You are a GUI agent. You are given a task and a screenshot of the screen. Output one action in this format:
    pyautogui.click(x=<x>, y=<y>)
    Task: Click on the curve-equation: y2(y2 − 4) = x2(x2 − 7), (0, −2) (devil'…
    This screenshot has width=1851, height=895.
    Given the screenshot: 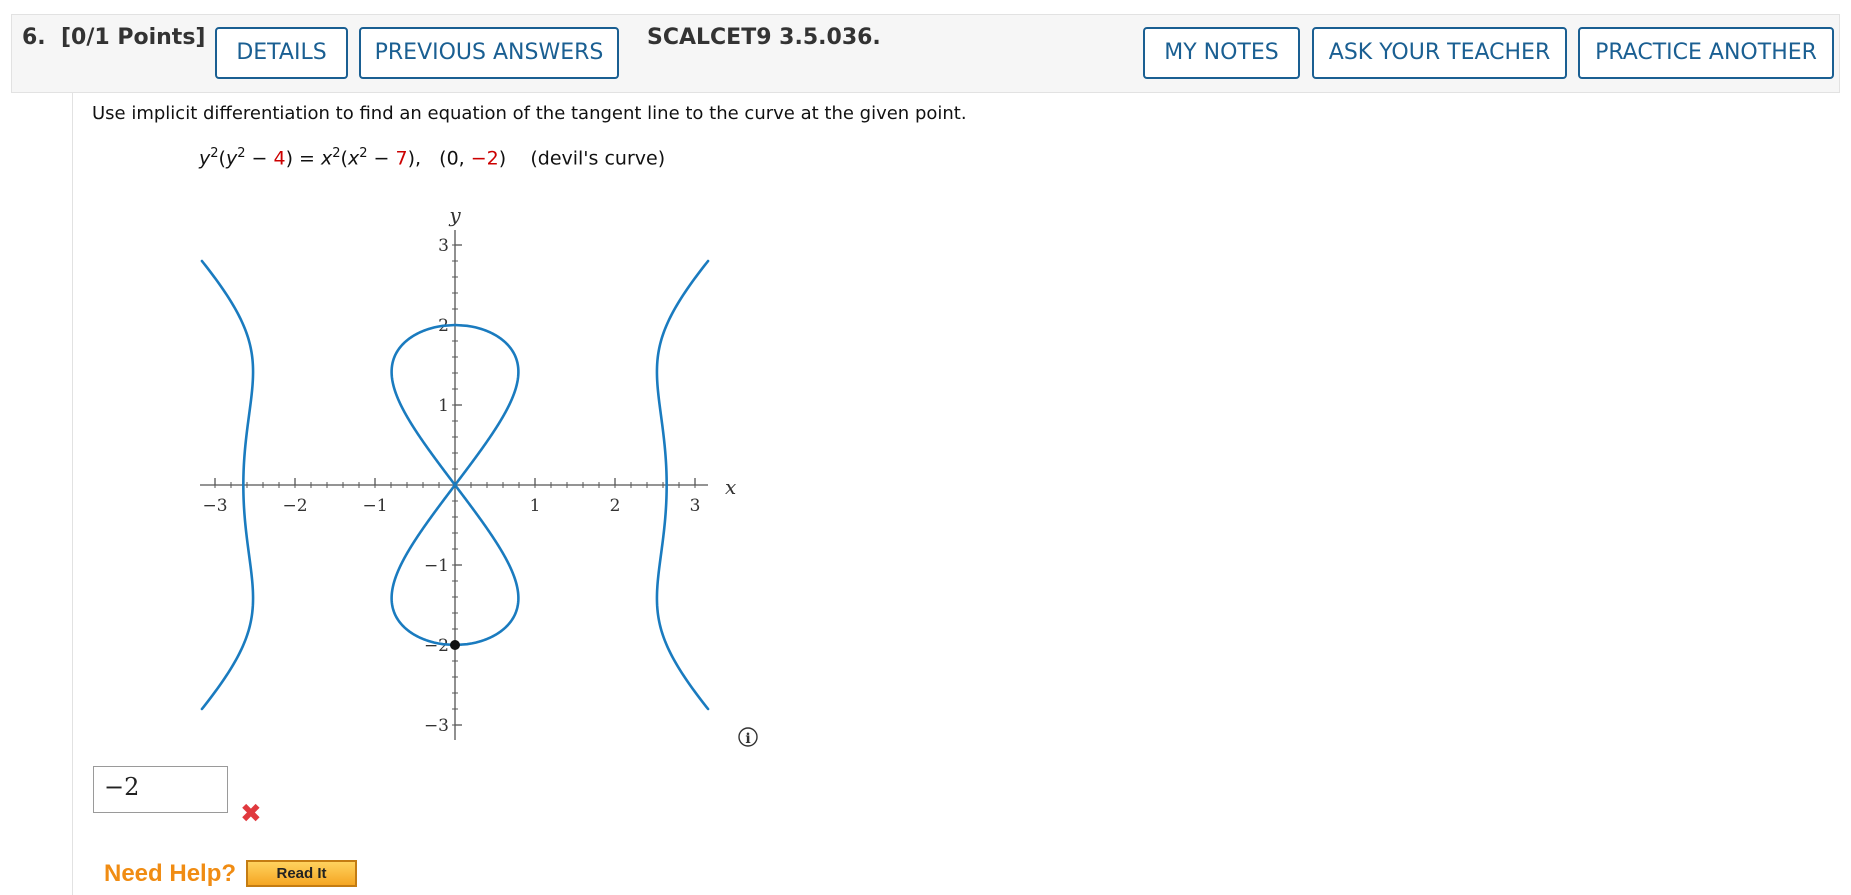 What is the action you would take?
    pyautogui.click(x=432, y=158)
    